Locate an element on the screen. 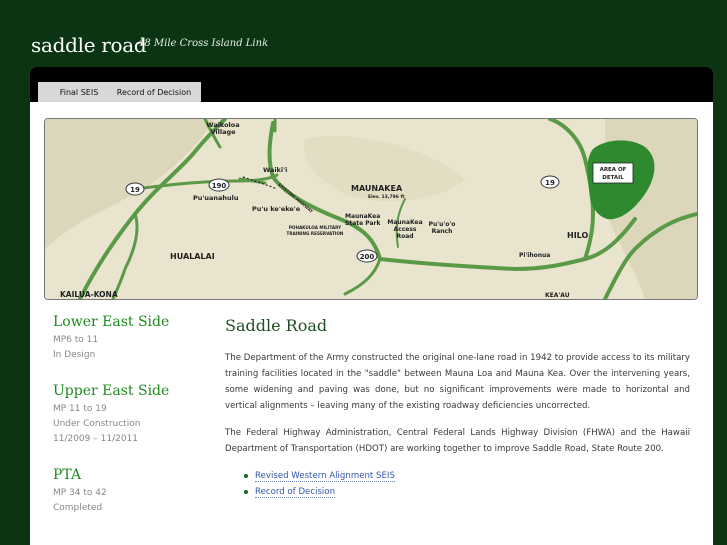 The width and height of the screenshot is (727, 545). sidebar-line: 11/2009 – 11/2011 is located at coordinates (95, 439).